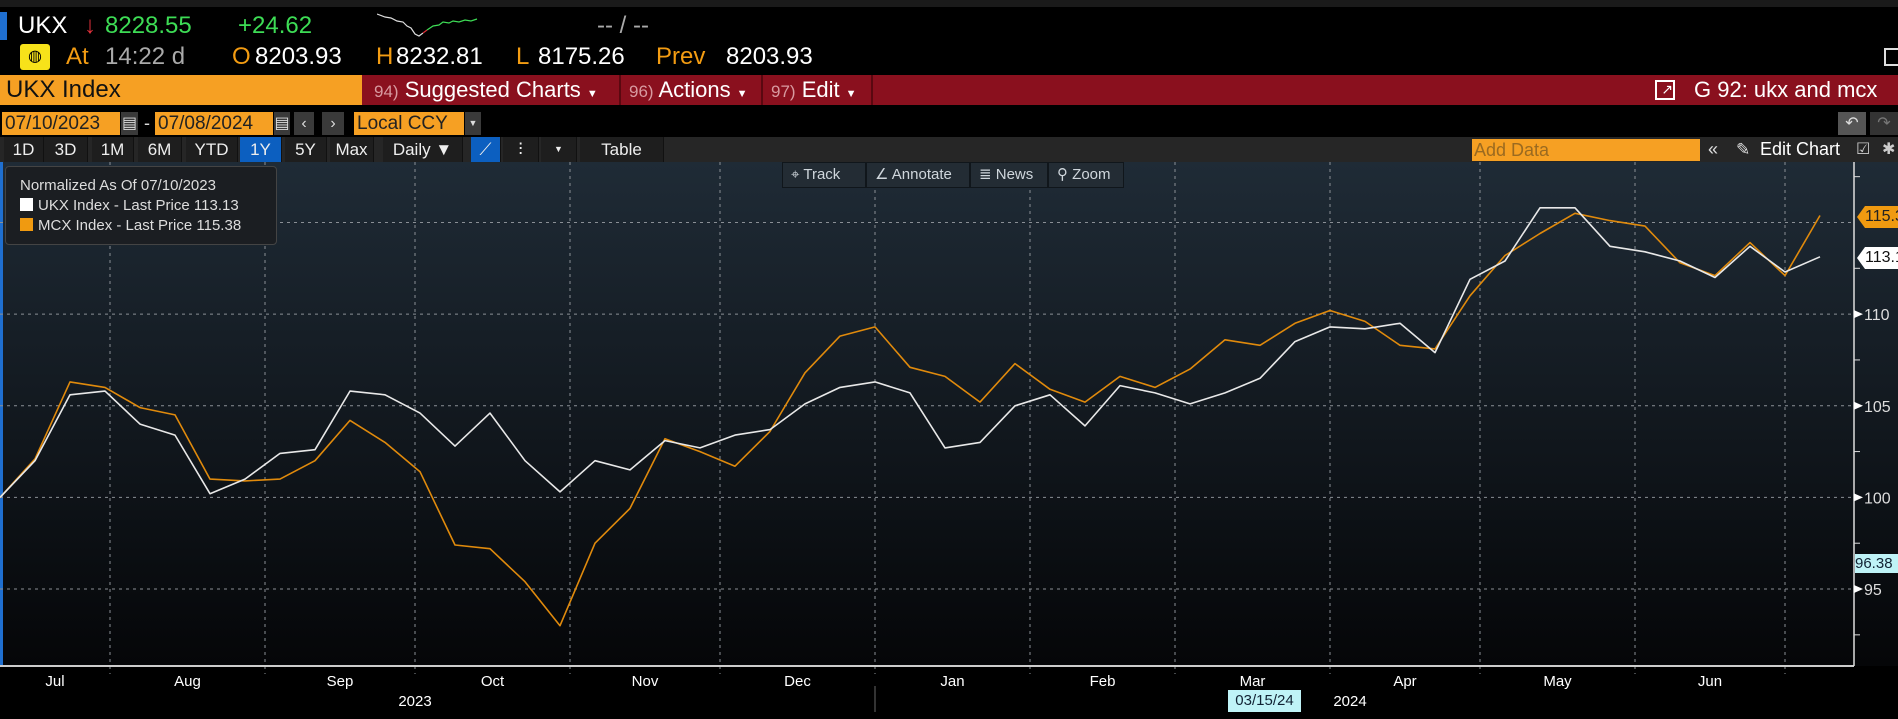 This screenshot has height=719, width=1898. I want to click on legend-value: 115.38, so click(219, 225).